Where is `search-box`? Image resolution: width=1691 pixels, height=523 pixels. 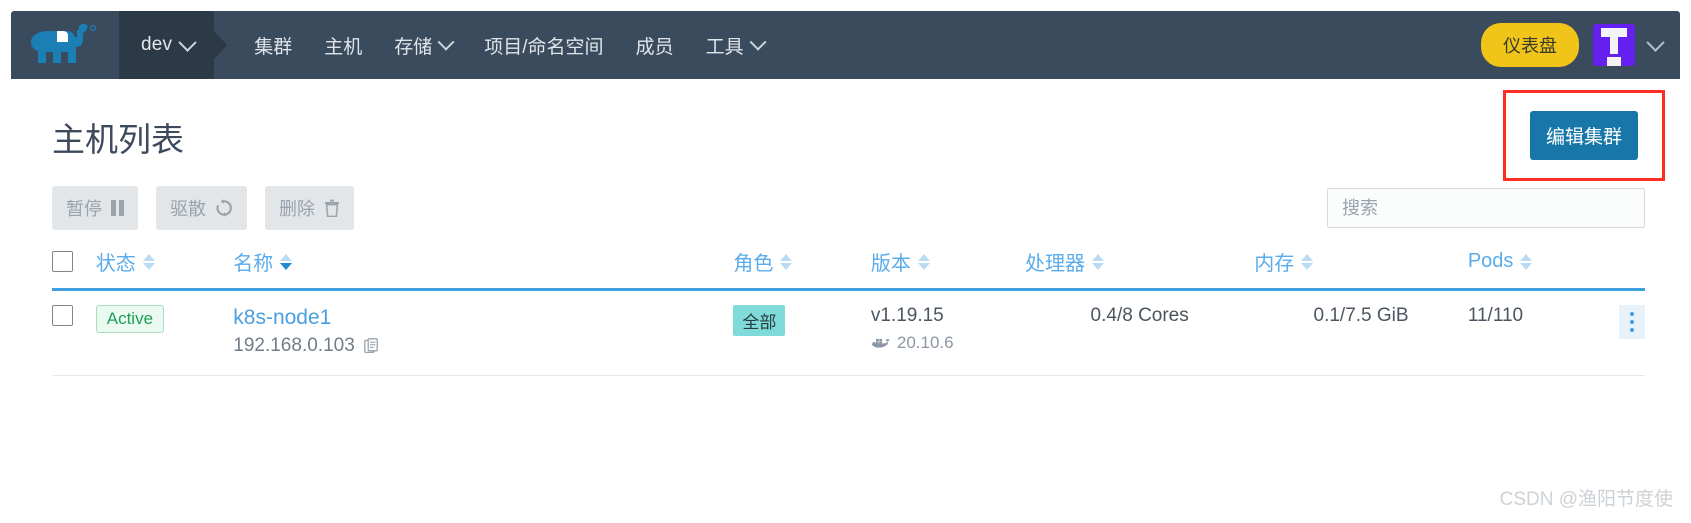 search-box is located at coordinates (1486, 208).